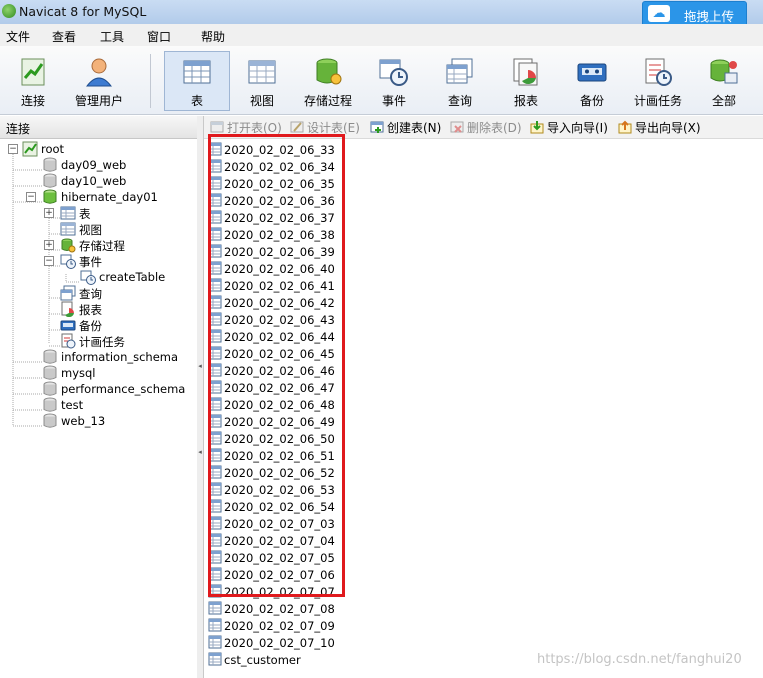 The width and height of the screenshot is (763, 678). I want to click on menu-help: 帮助, so click(213, 36).